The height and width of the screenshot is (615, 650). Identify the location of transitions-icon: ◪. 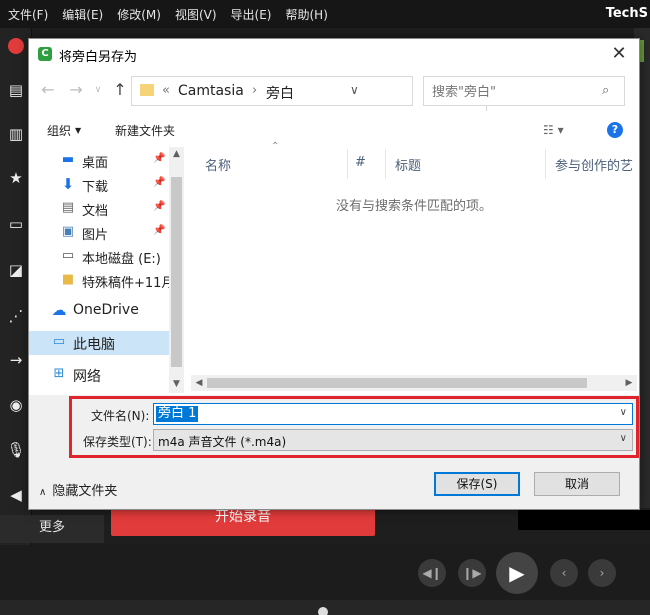
(16, 270).